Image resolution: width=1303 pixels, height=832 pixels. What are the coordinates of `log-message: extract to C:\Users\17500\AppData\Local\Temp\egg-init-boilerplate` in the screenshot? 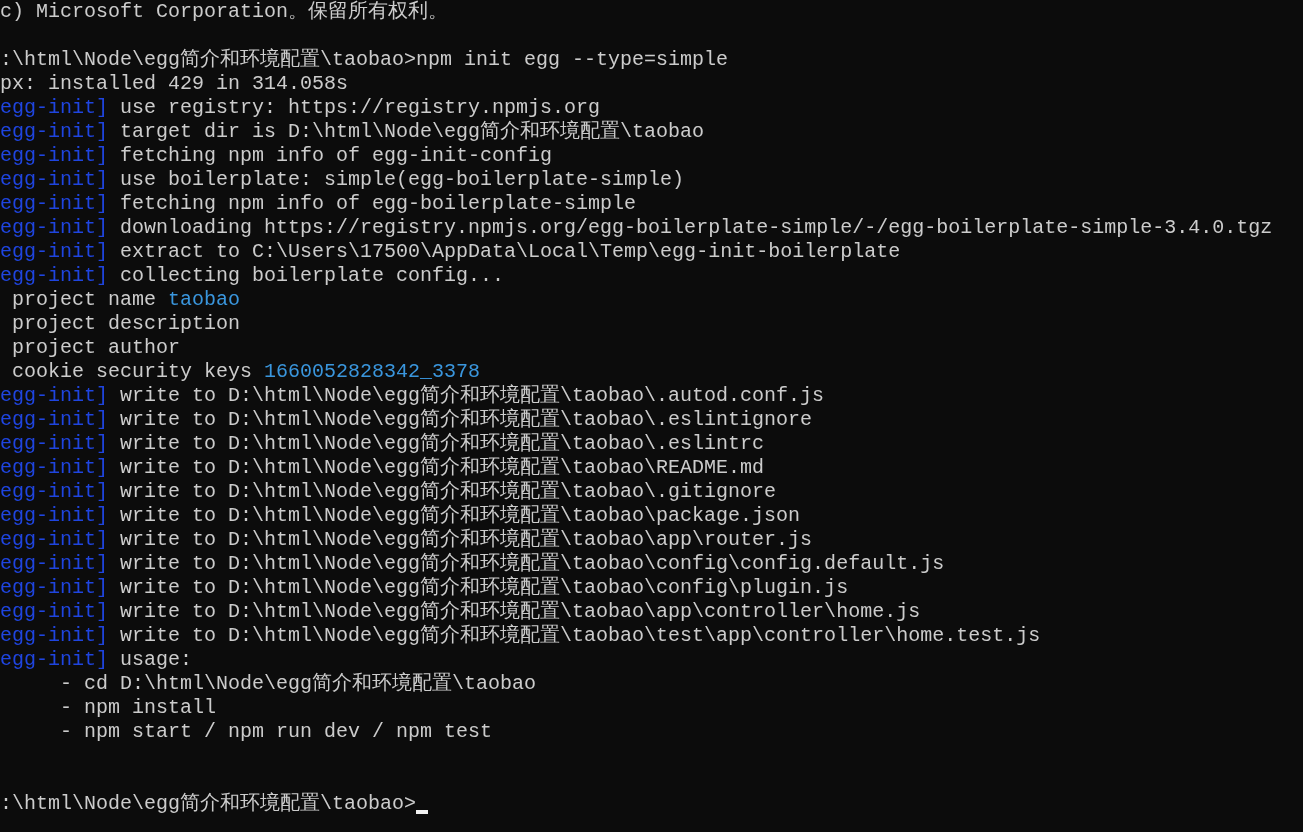 It's located at (510, 252).